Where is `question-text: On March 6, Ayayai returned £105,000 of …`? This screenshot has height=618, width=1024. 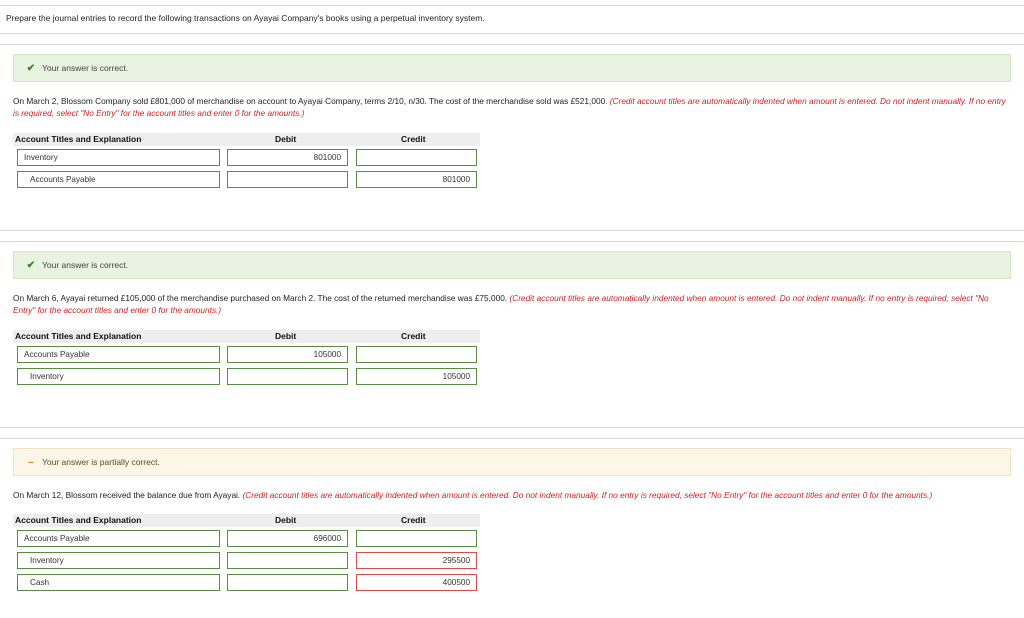 question-text: On March 6, Ayayai returned £105,000 of … is located at coordinates (513, 304).